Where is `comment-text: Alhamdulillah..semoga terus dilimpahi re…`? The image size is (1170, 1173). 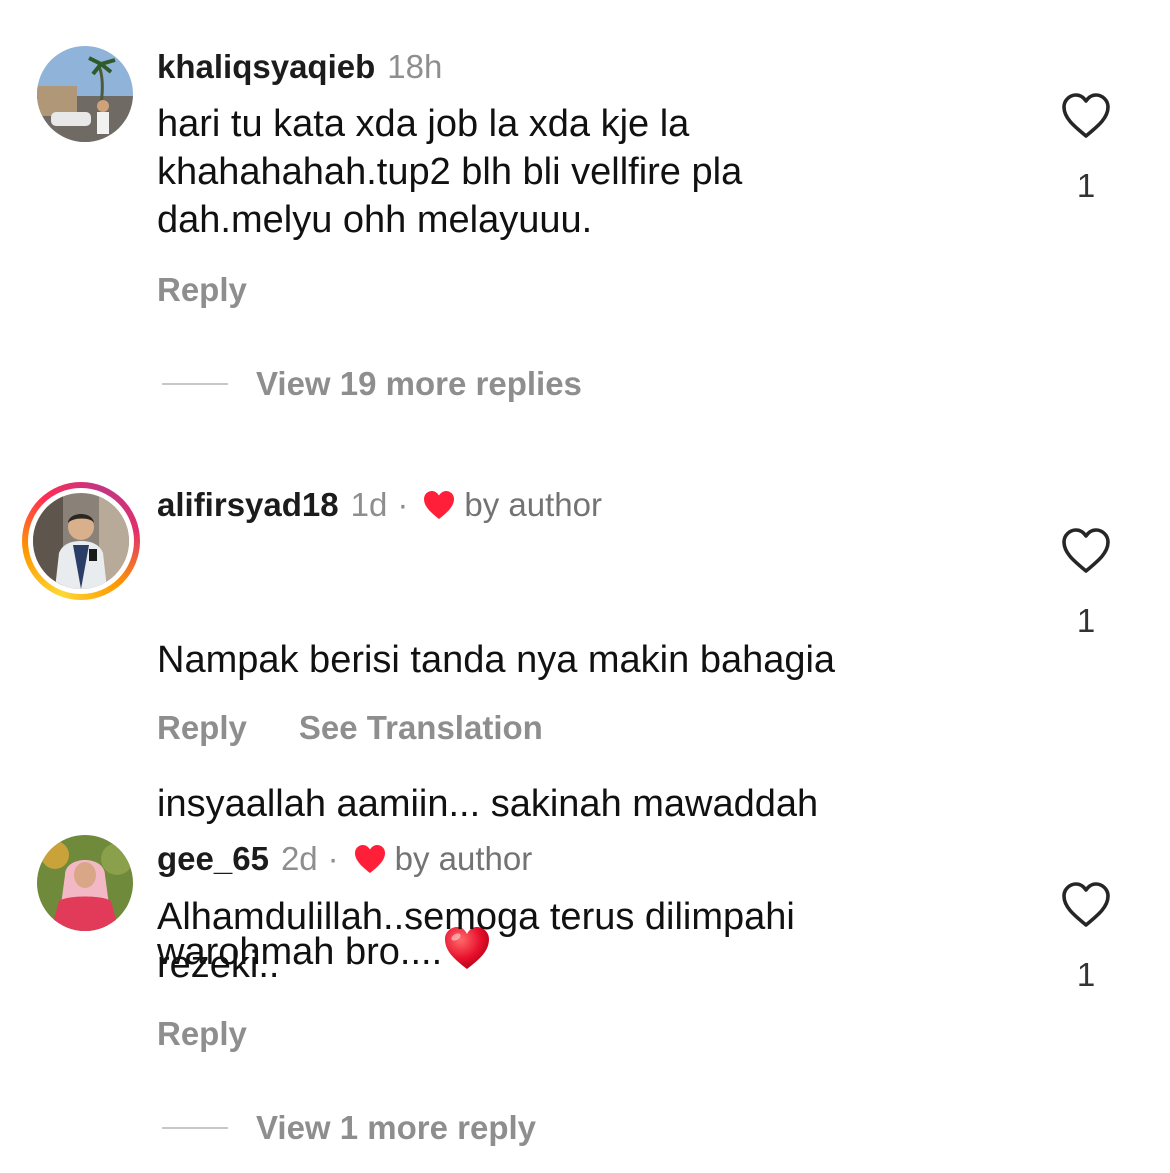 comment-text: Alhamdulillah..semoga terus dilimpahi re… is located at coordinates (476, 941).